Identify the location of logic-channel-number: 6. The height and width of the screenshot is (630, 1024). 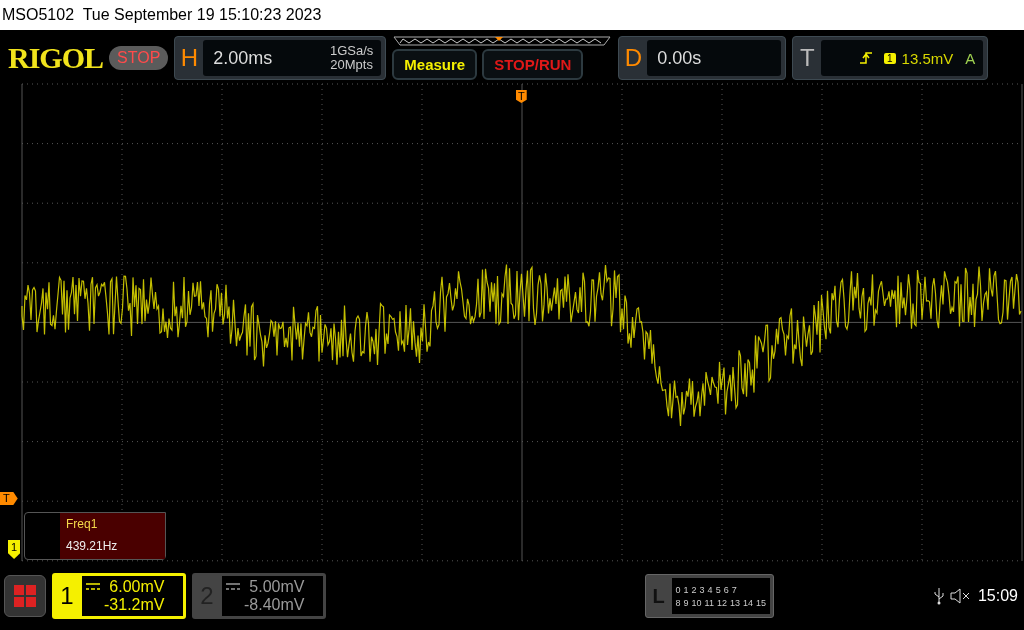
(726, 589).